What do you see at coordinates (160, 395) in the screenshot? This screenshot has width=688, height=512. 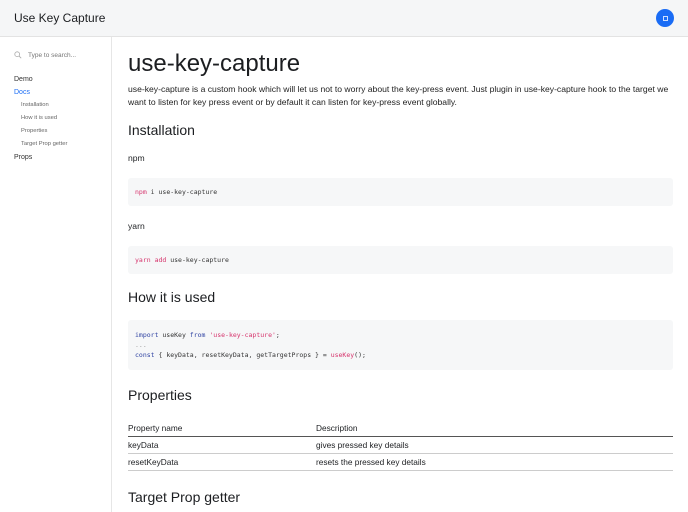 I see `properties-heading: Properties` at bounding box center [160, 395].